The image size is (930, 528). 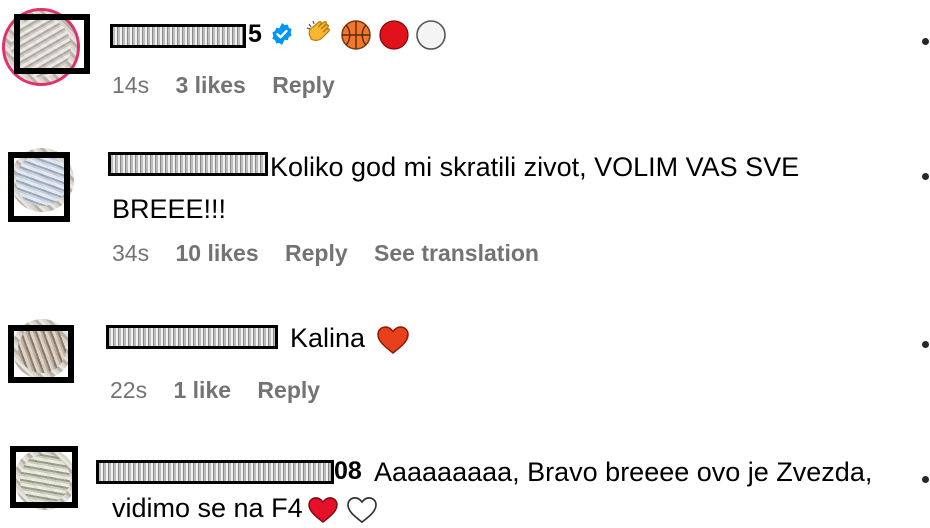 I want to click on comment-text-continued: vidimo se na F4, so click(x=207, y=508).